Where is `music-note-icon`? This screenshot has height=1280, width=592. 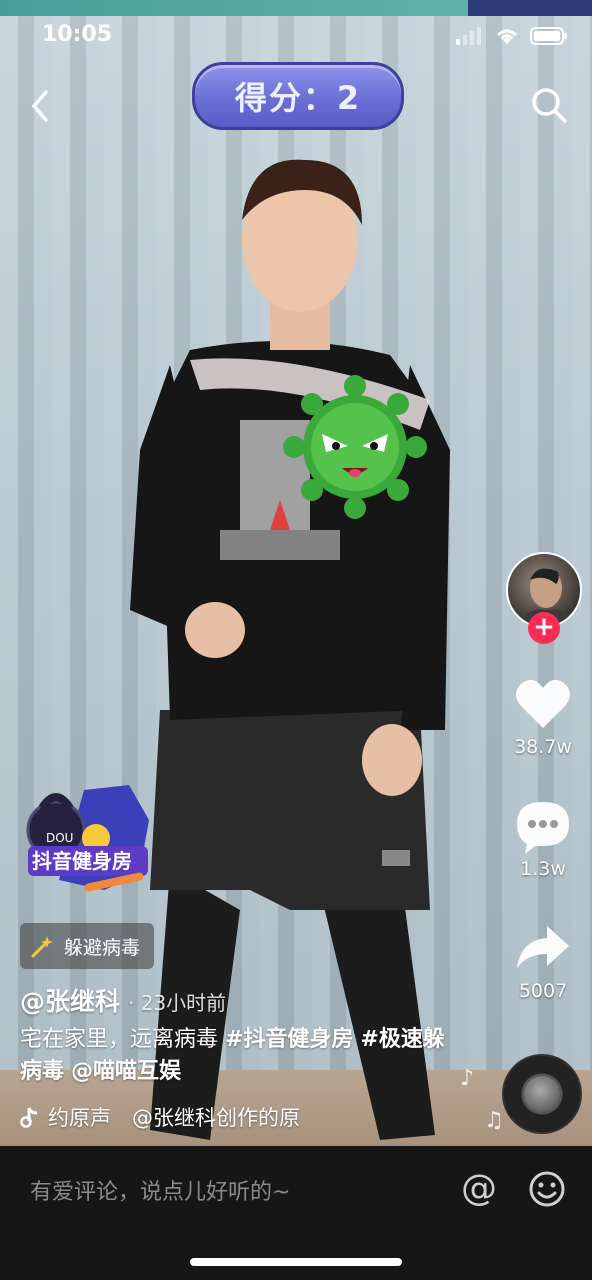
music-note-icon is located at coordinates (29, 1117).